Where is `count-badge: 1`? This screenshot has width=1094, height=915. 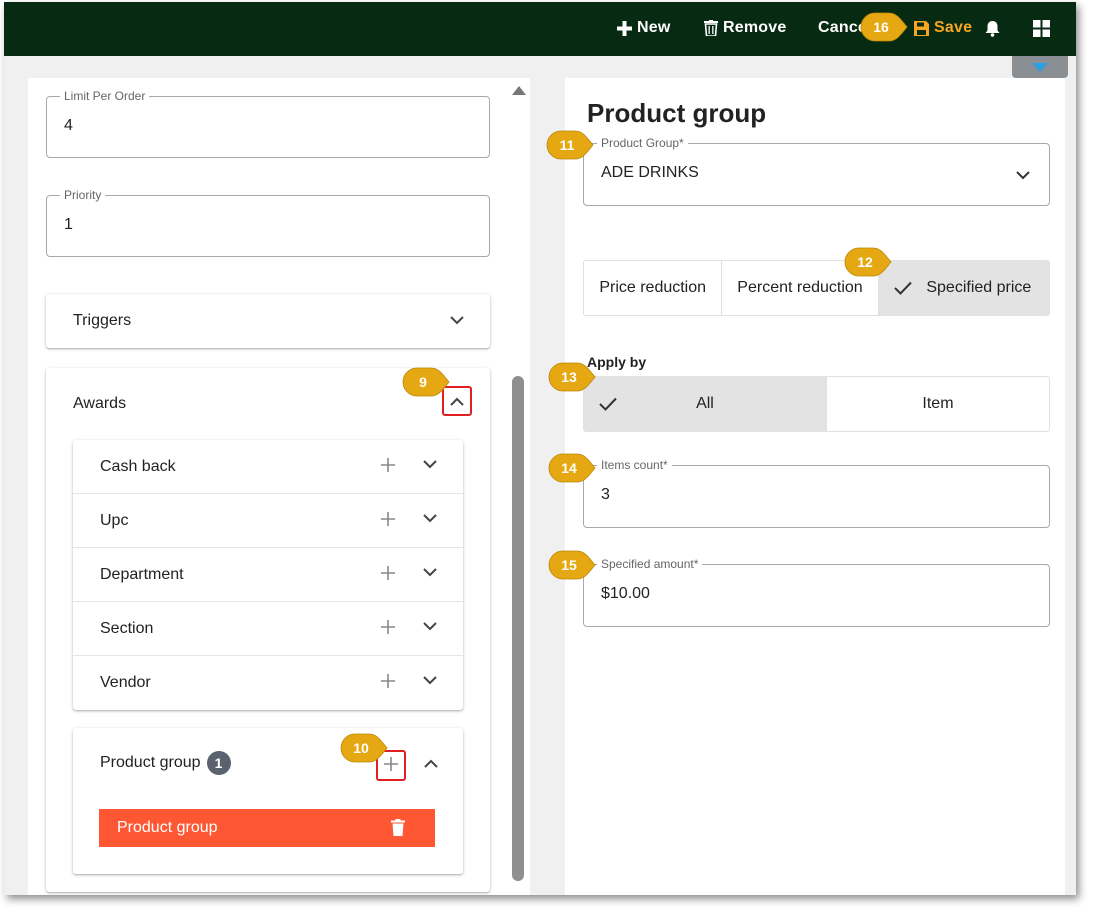
count-badge: 1 is located at coordinates (218, 763).